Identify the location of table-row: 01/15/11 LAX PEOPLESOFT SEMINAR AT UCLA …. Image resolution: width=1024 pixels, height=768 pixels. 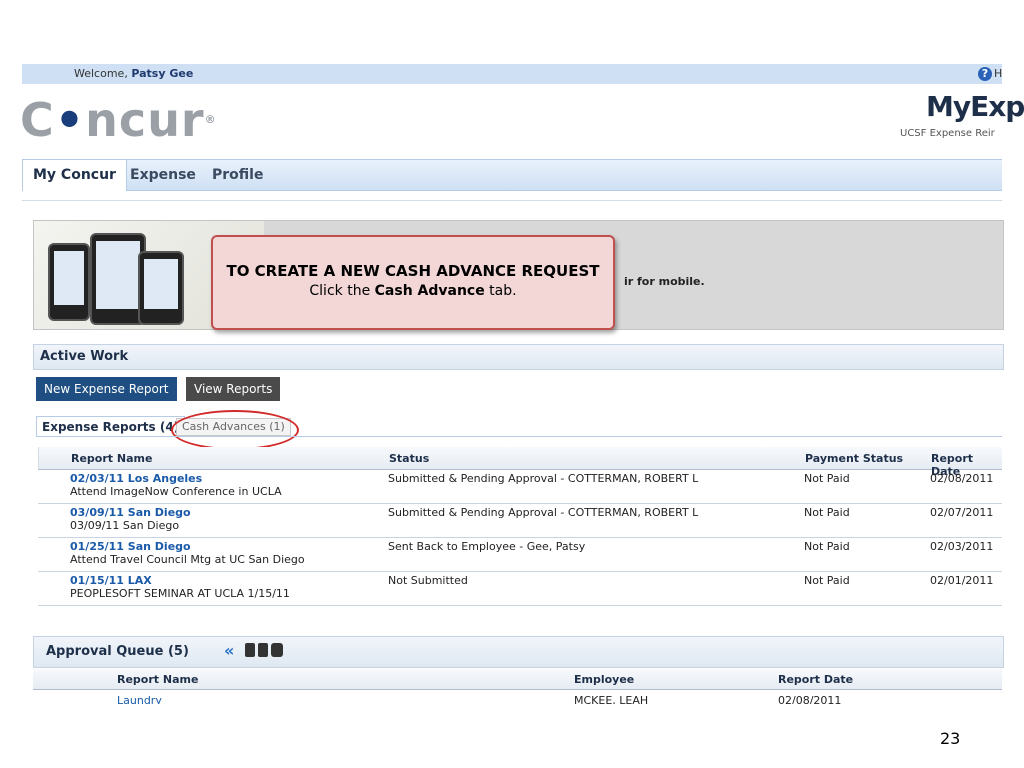
(520, 589).